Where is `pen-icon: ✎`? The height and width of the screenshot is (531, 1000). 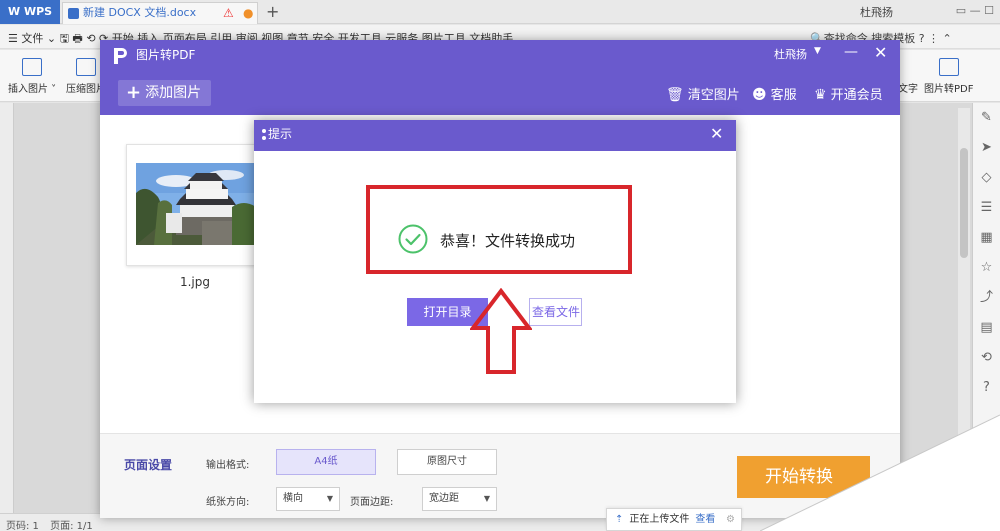 pen-icon: ✎ is located at coordinates (986, 118).